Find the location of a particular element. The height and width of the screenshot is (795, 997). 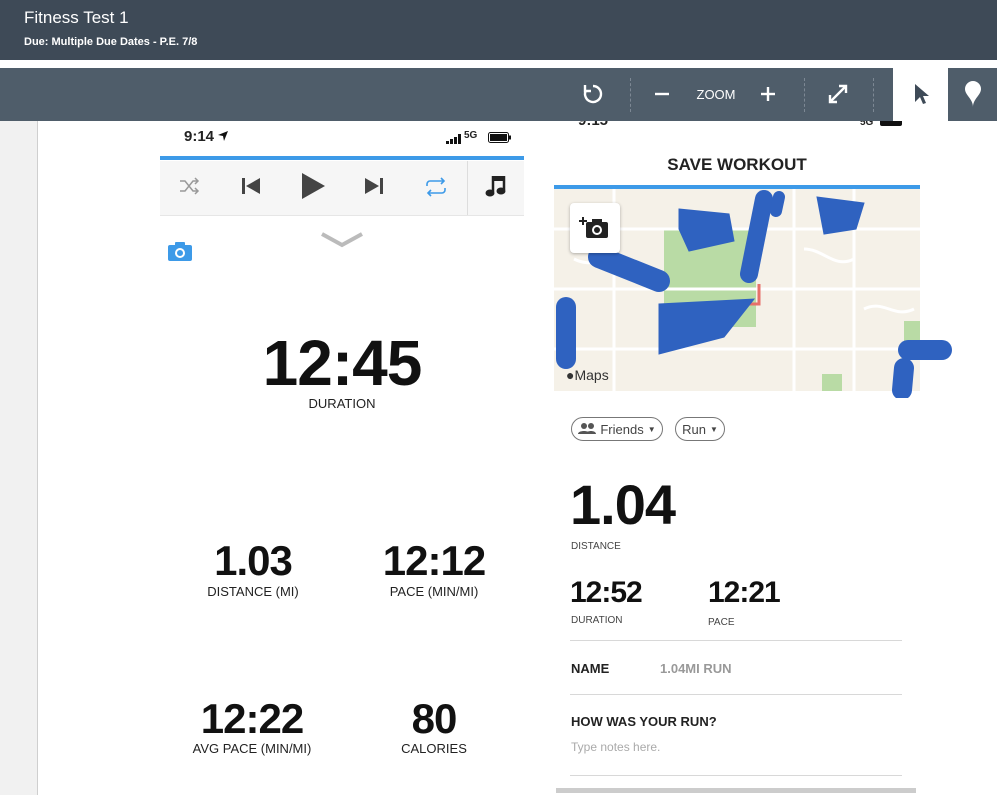

activity-type-dropdown: Run ▼ is located at coordinates (700, 429).